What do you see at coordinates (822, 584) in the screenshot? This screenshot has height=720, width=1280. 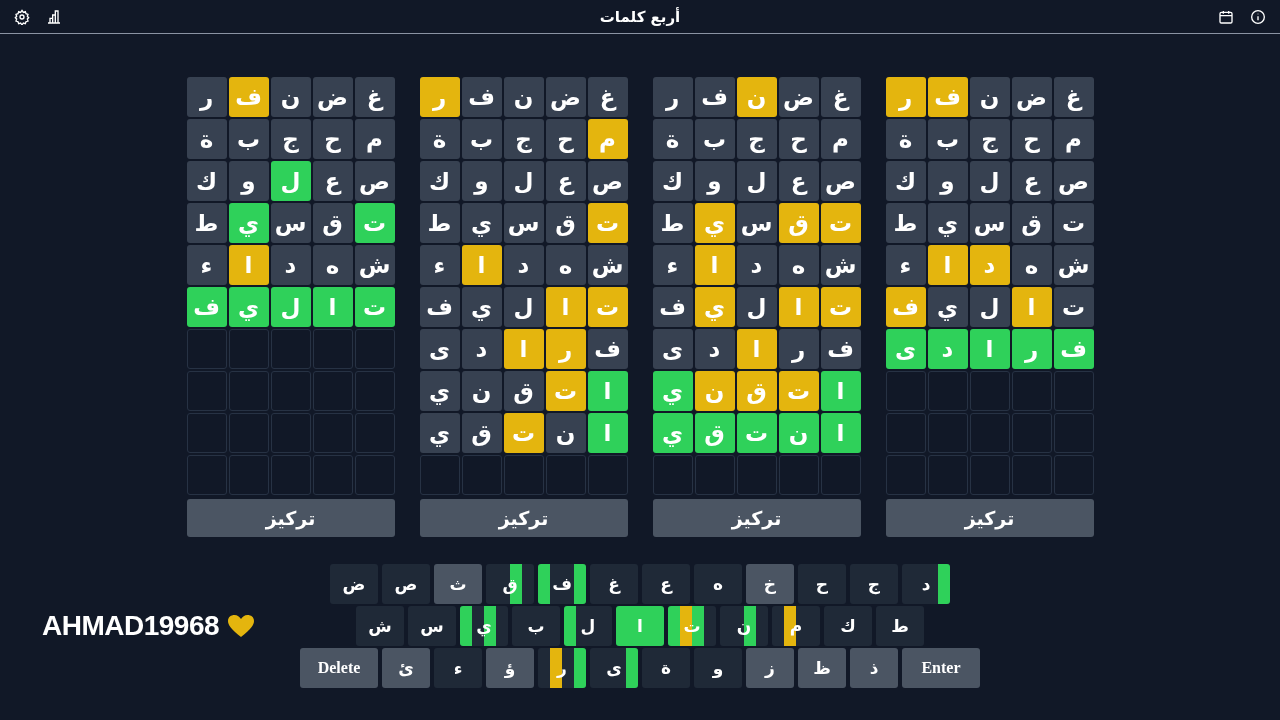 I see `keyboard-key: ح` at bounding box center [822, 584].